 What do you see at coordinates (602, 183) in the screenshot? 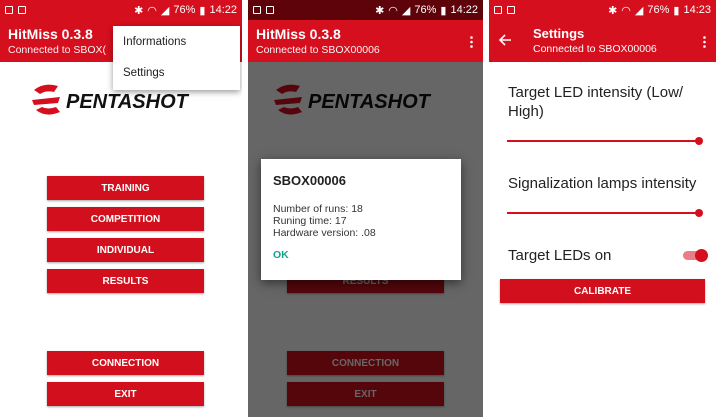
I see `signalization-lamps-label: Signalization lamps intensity` at bounding box center [602, 183].